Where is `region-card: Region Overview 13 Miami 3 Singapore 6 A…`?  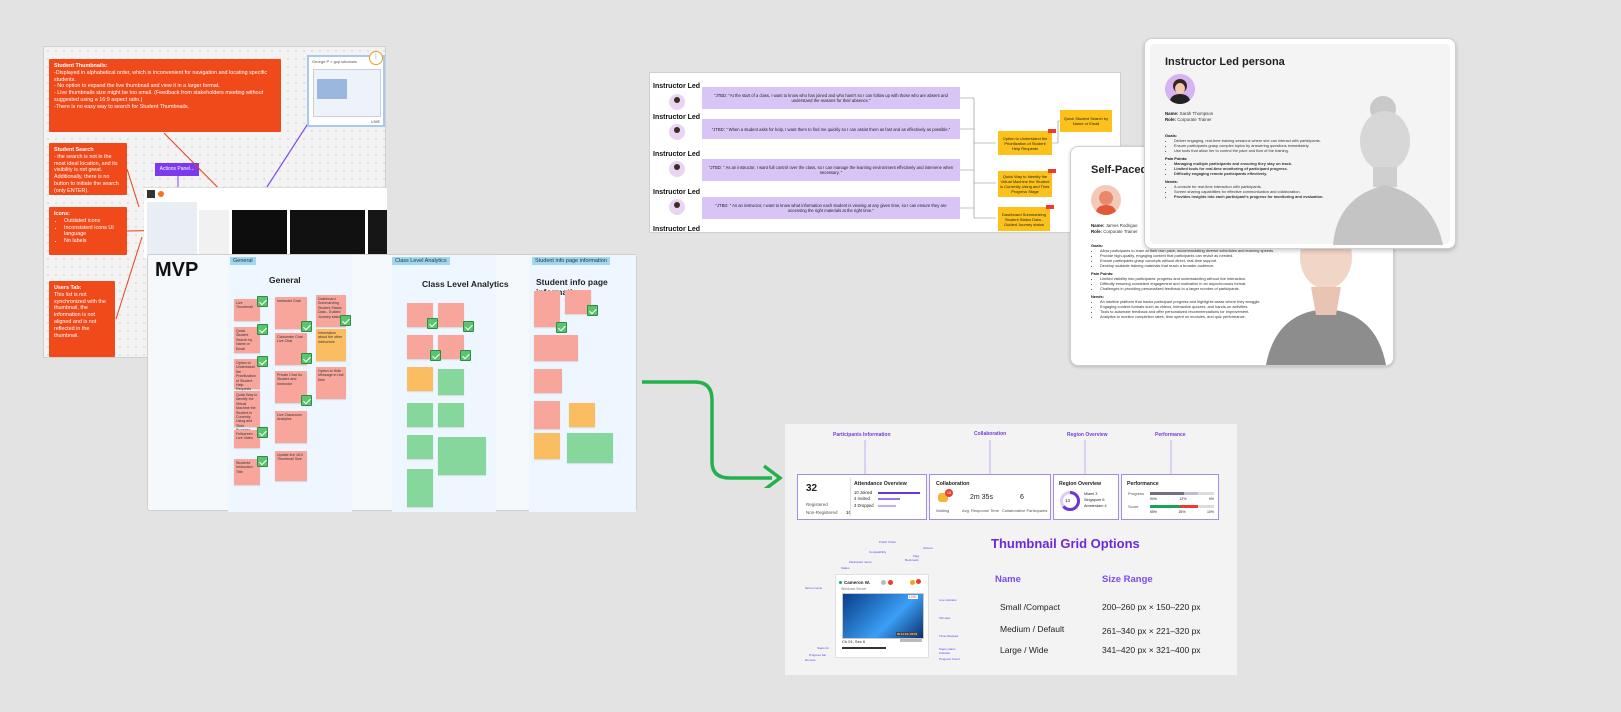 region-card: Region Overview 13 Miami 3 Singapore 6 A… is located at coordinates (1086, 497).